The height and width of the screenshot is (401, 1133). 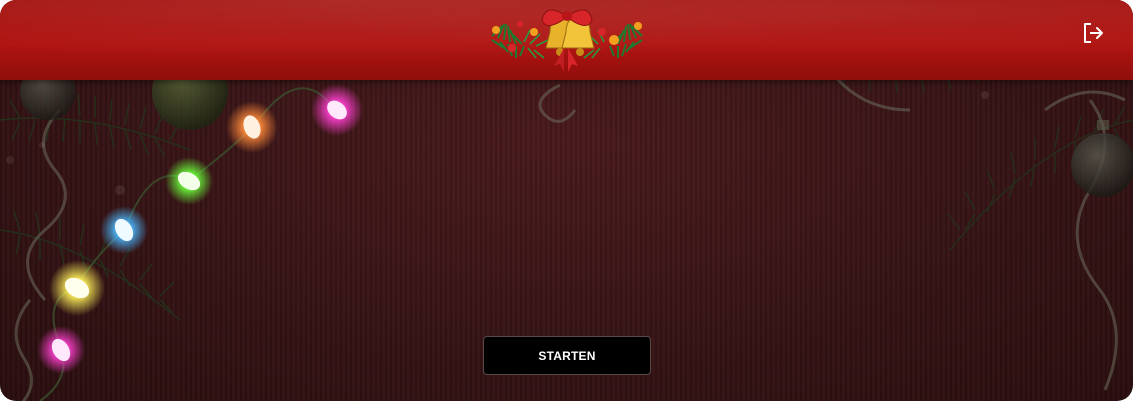 I want to click on pine-branch-right, so click(x=966, y=155).